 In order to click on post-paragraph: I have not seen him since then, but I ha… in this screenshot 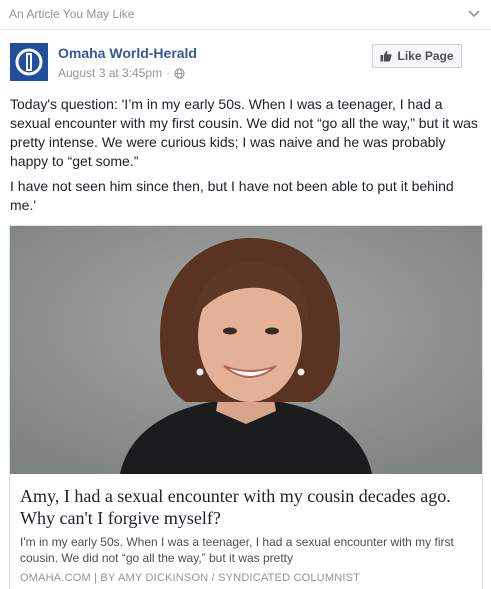, I will do `click(232, 195)`.